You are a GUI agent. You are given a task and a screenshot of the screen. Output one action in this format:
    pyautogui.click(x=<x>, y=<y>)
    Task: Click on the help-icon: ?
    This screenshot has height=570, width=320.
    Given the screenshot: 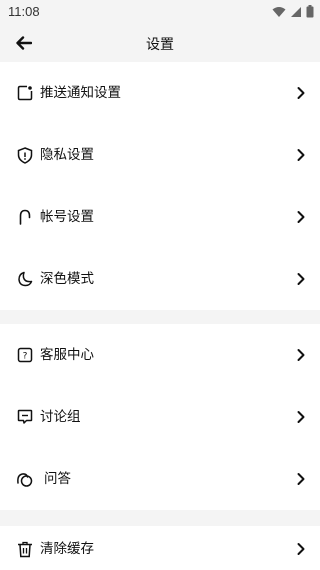 What is the action you would take?
    pyautogui.click(x=25, y=355)
    